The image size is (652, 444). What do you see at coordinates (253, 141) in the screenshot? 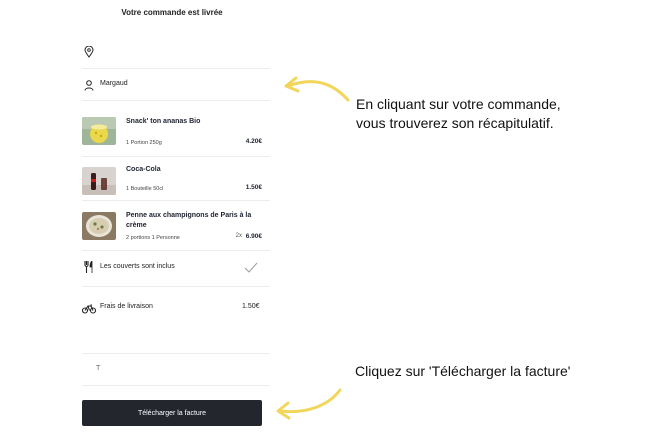
I see `item-price: 4.20€` at bounding box center [253, 141].